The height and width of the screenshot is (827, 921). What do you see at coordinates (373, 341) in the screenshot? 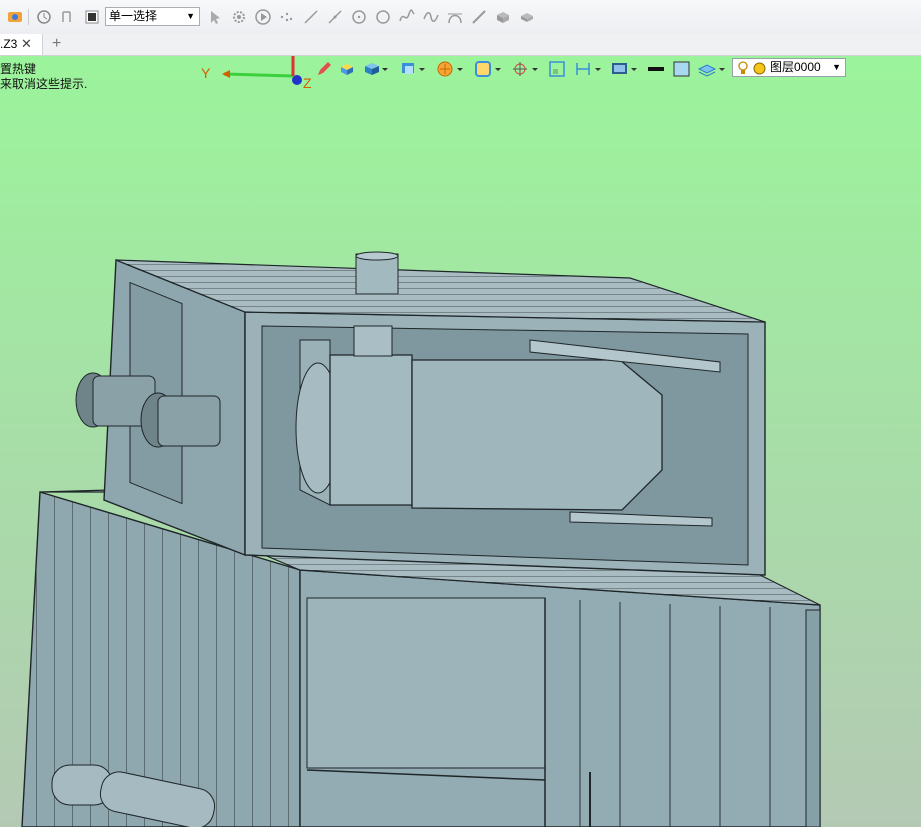
I see `inner-pipe` at bounding box center [373, 341].